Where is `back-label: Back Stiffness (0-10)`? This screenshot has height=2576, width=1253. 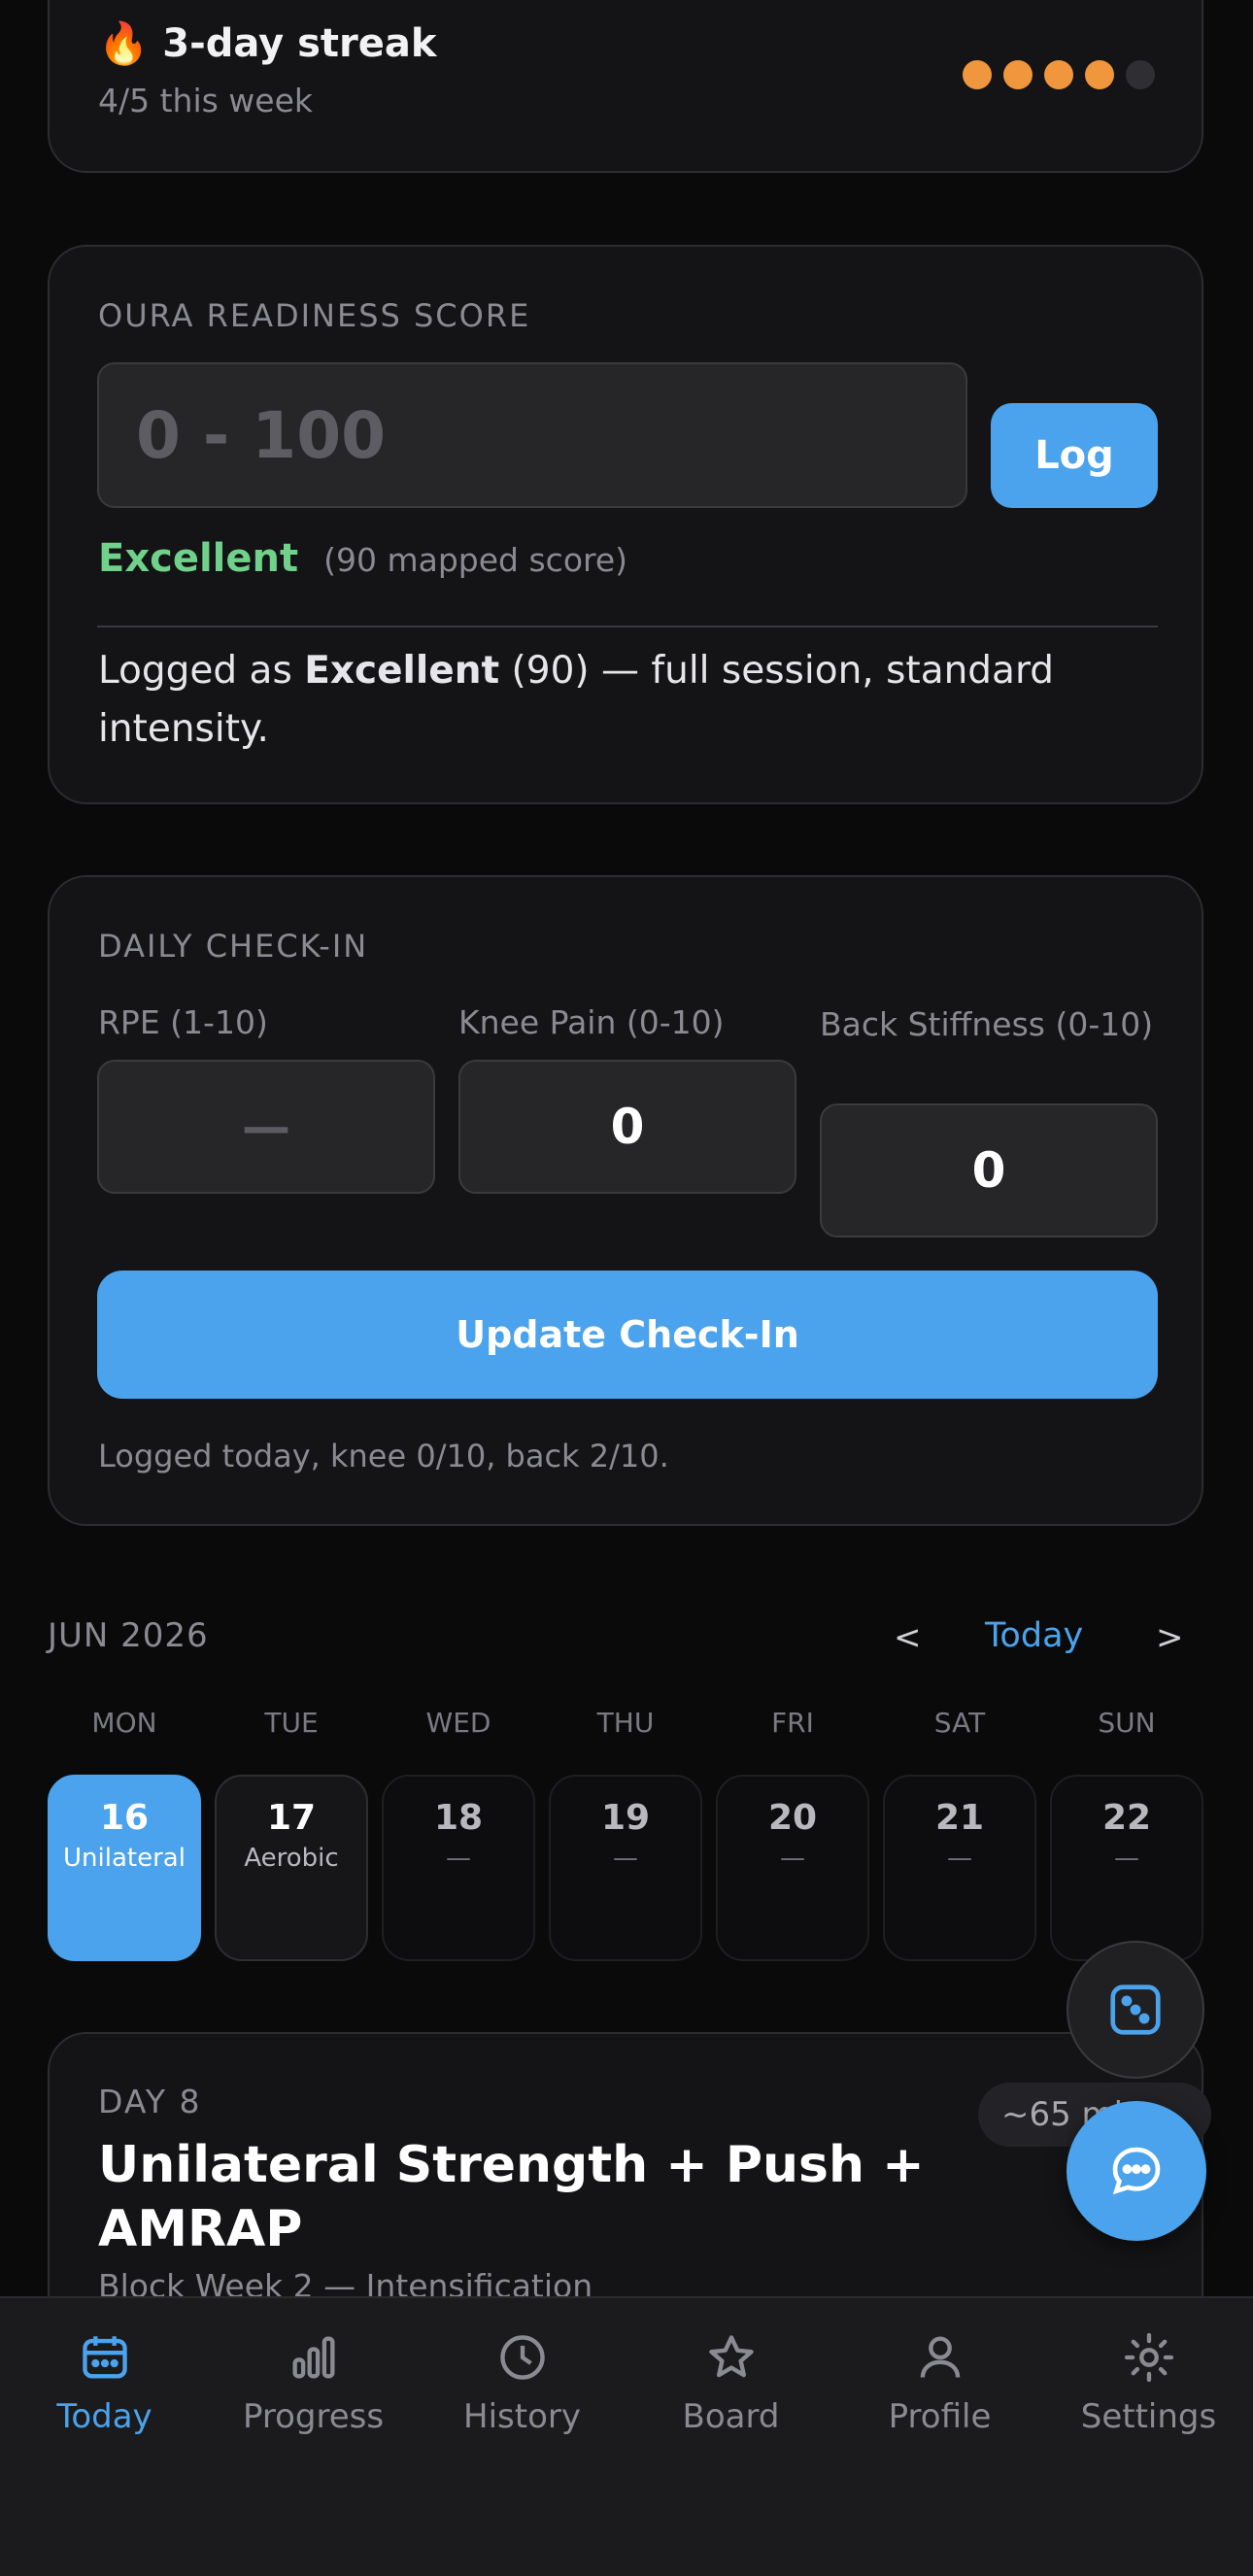
back-label: Back Stiffness (0-10) is located at coordinates (987, 1024).